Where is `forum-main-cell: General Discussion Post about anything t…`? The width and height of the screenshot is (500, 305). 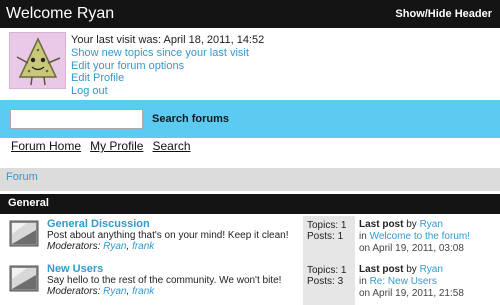 forum-main-cell: General Discussion Post about anything t… is located at coordinates (151, 238).